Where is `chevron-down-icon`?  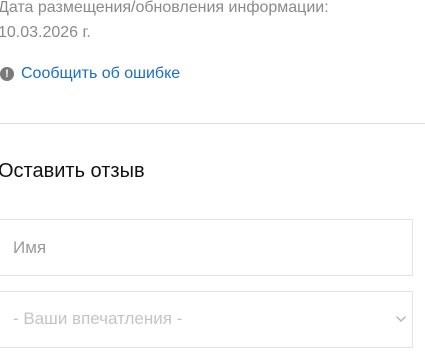 chevron-down-icon is located at coordinates (401, 319).